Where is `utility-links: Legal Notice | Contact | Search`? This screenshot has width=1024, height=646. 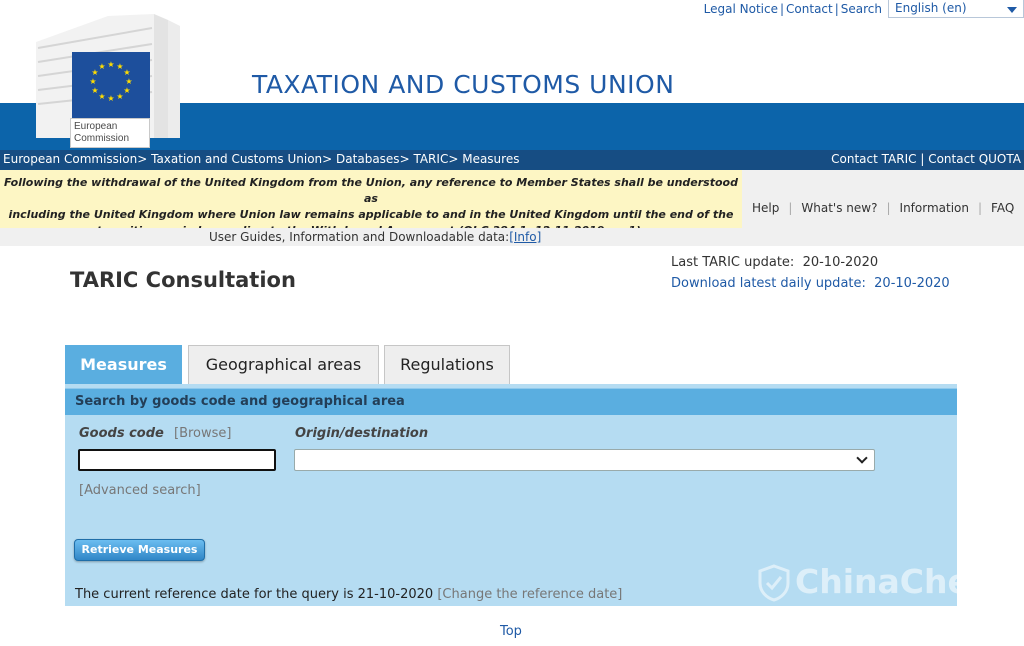 utility-links: Legal Notice | Contact | Search is located at coordinates (792, 9).